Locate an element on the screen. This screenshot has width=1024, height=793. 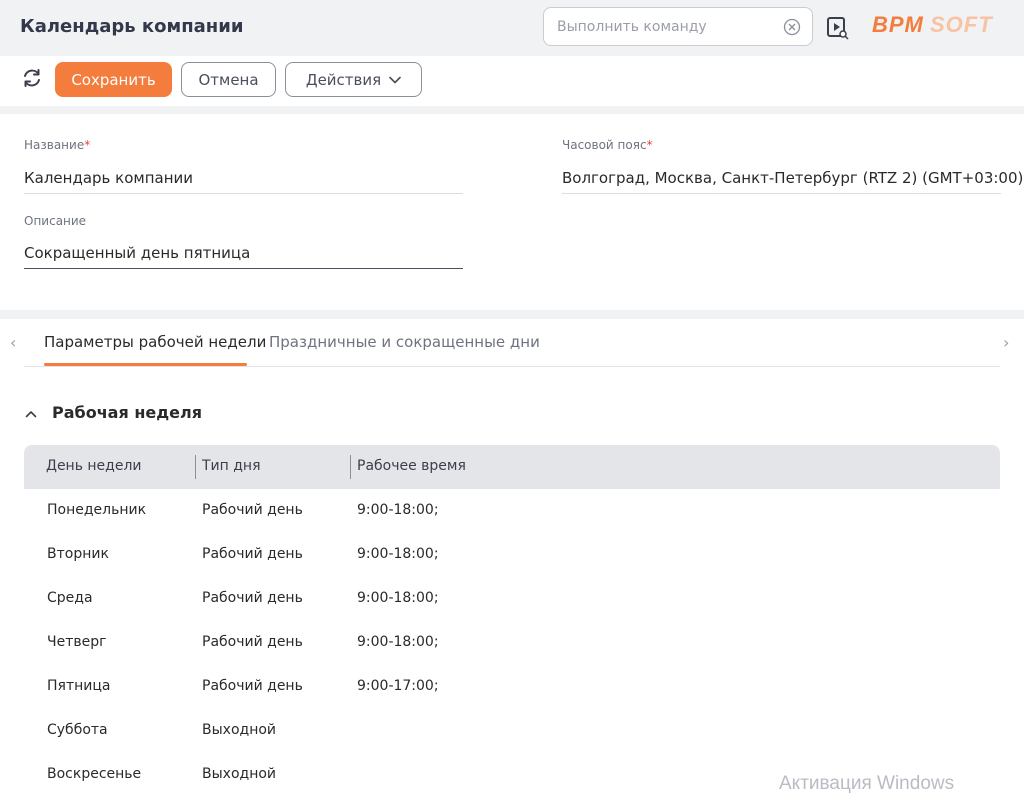
column-header-time: Рабочее время is located at coordinates (411, 466).